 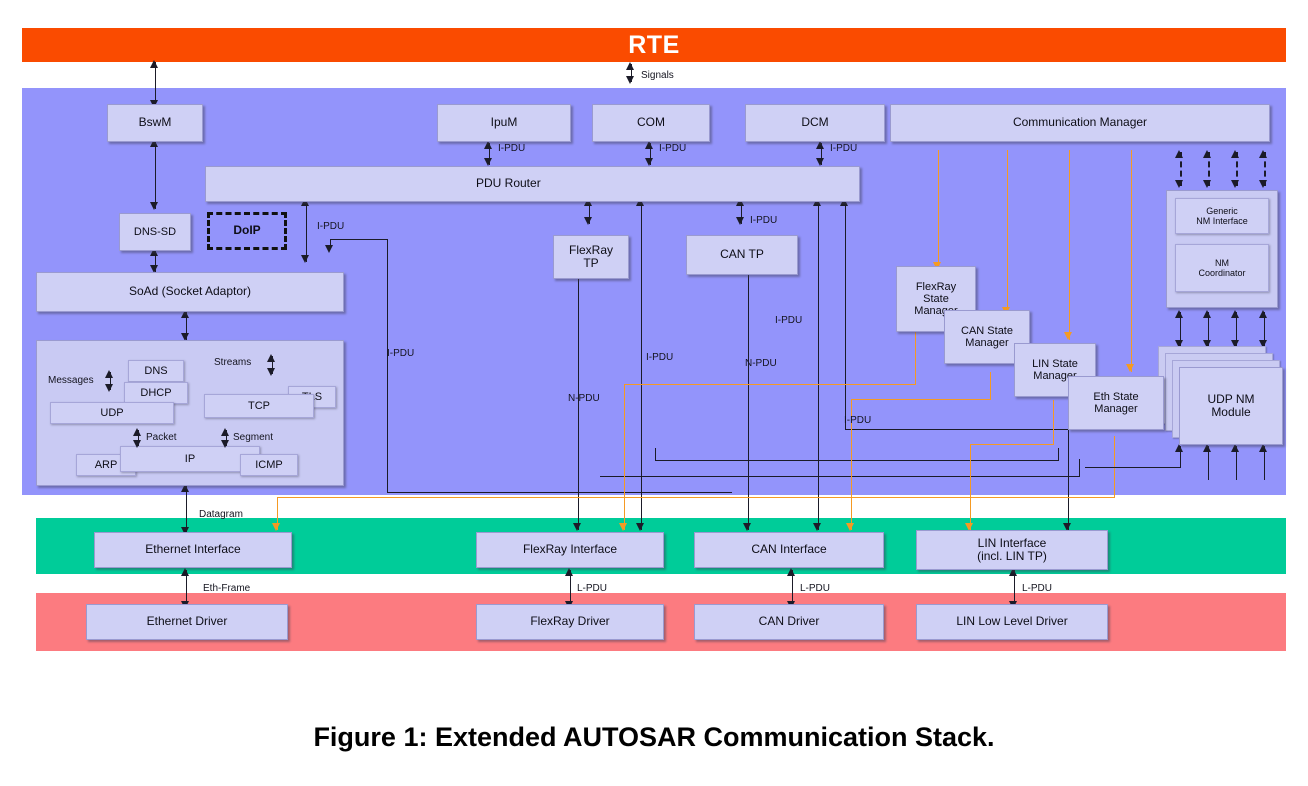 What do you see at coordinates (109, 374) in the screenshot?
I see `messages-arrow-up` at bounding box center [109, 374].